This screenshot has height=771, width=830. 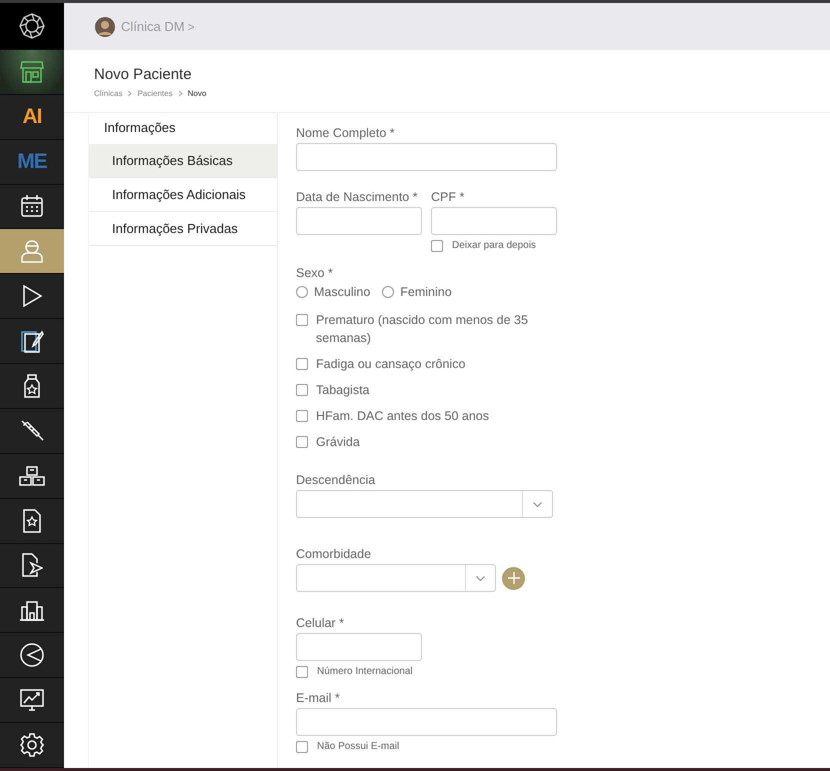 I want to click on settings-icon, so click(x=32, y=744).